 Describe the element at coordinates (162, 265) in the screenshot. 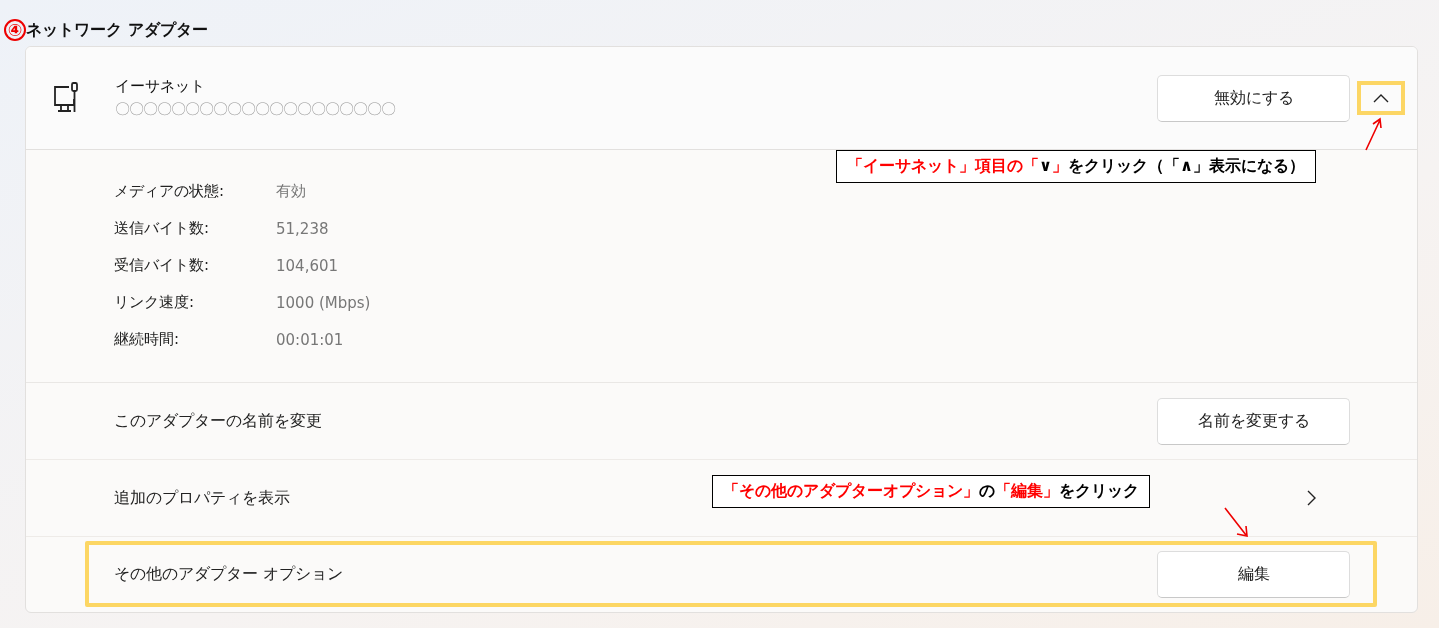

I see `detail-label: 受信バイト数:` at that location.